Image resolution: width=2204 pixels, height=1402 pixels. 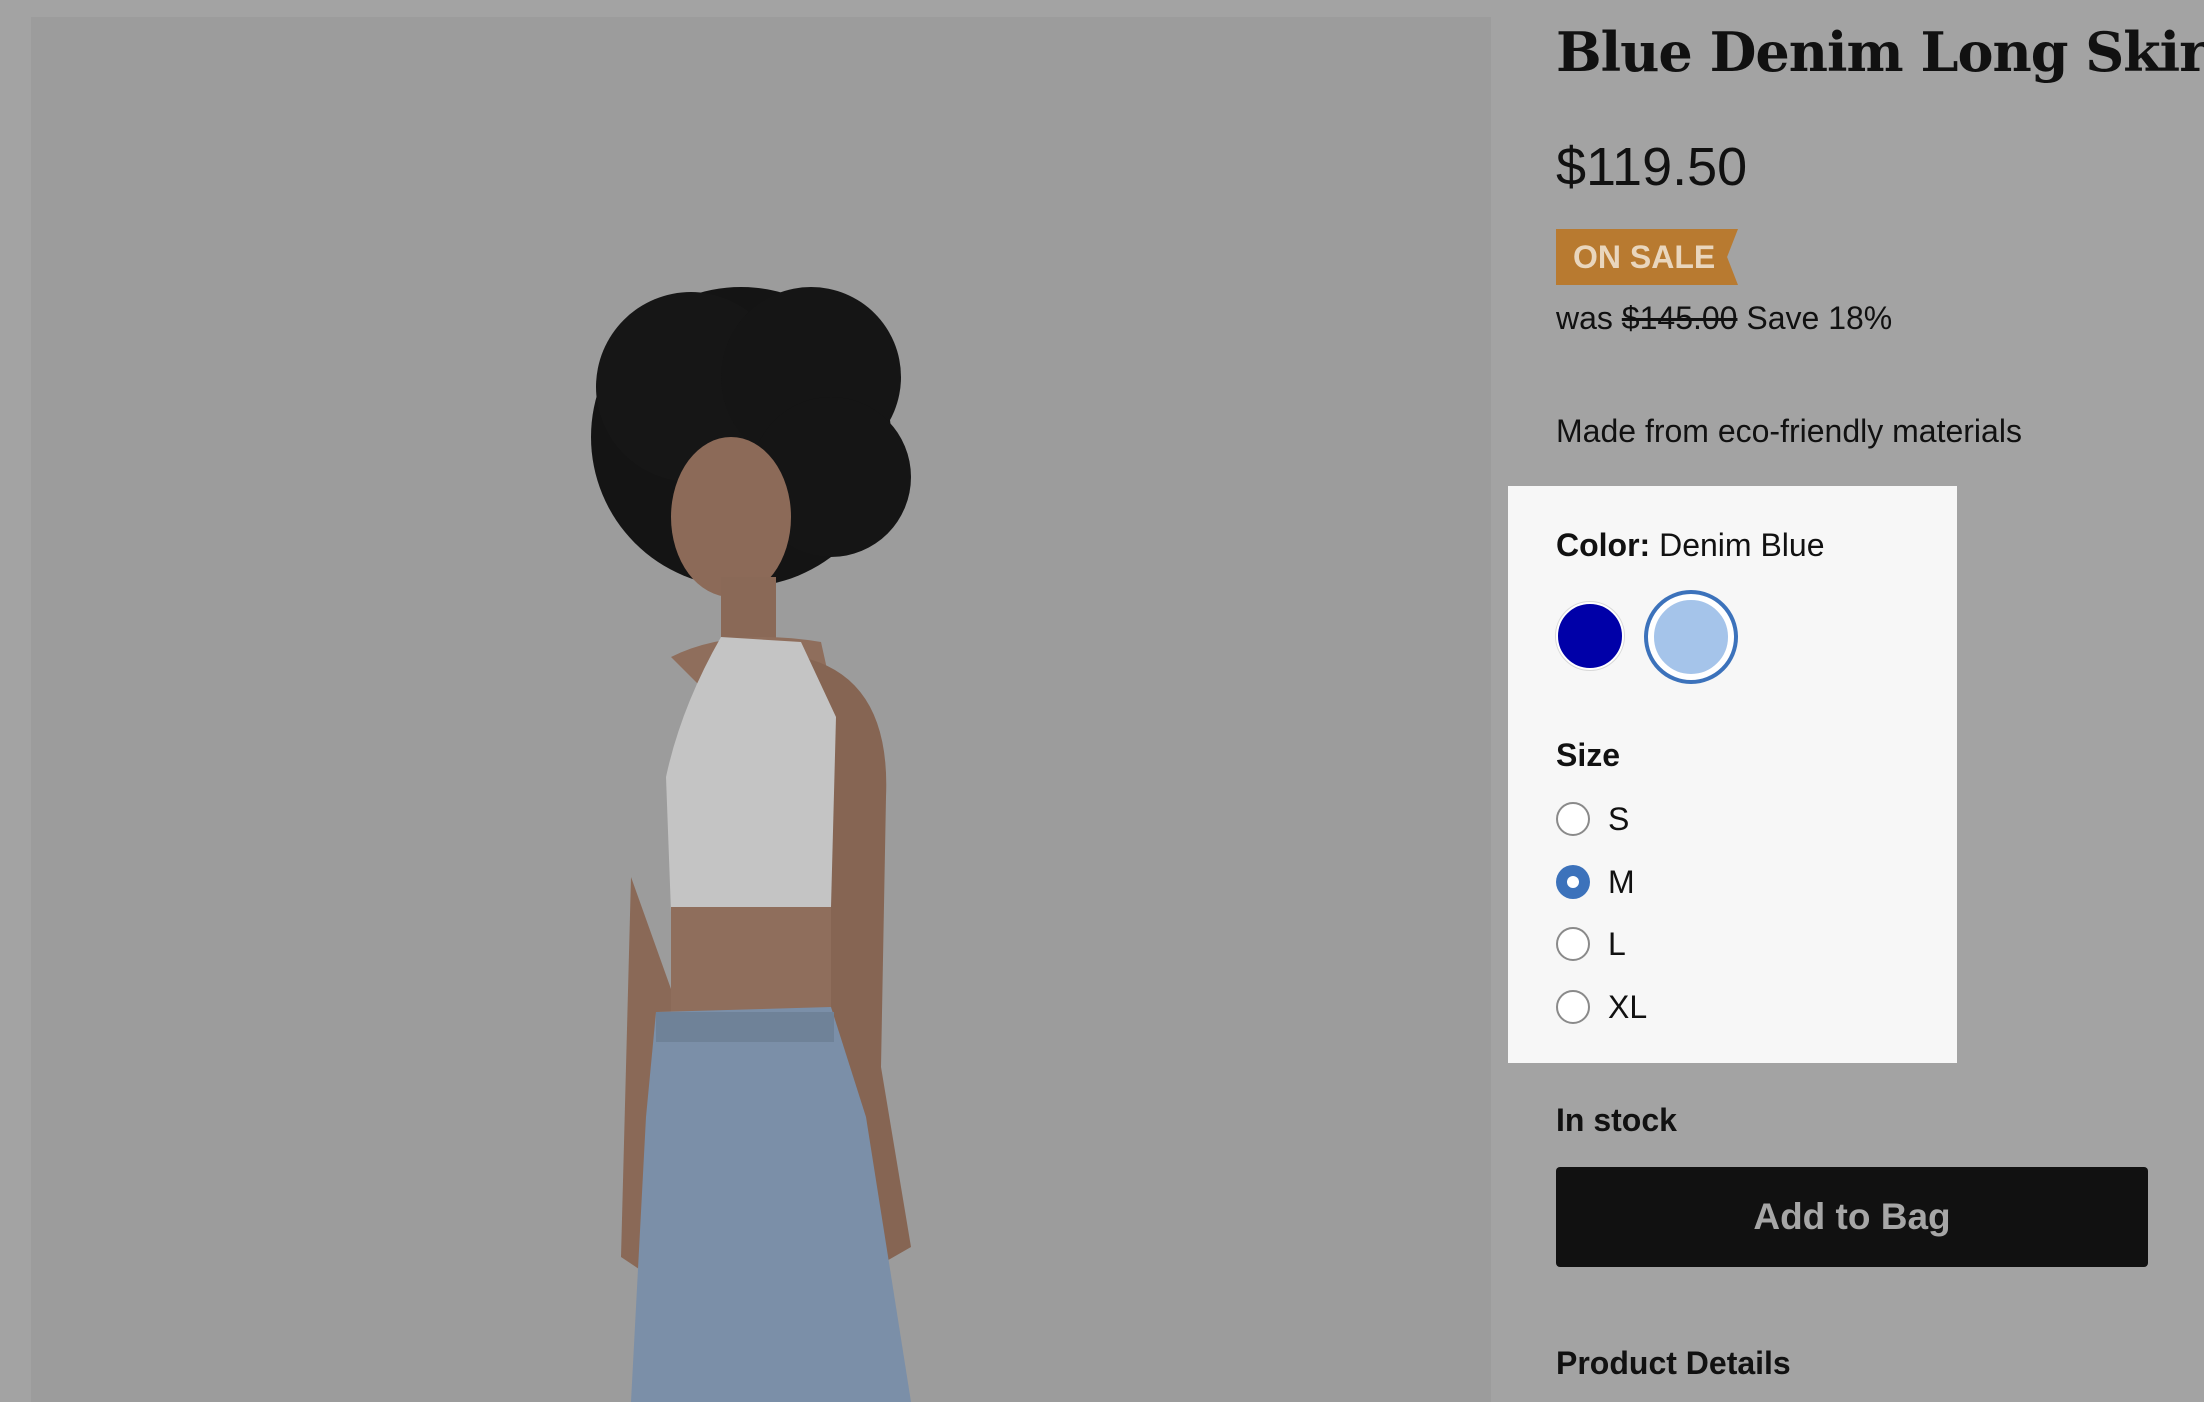 What do you see at coordinates (1679, 318) in the screenshot?
I see `original-price: $145.00` at bounding box center [1679, 318].